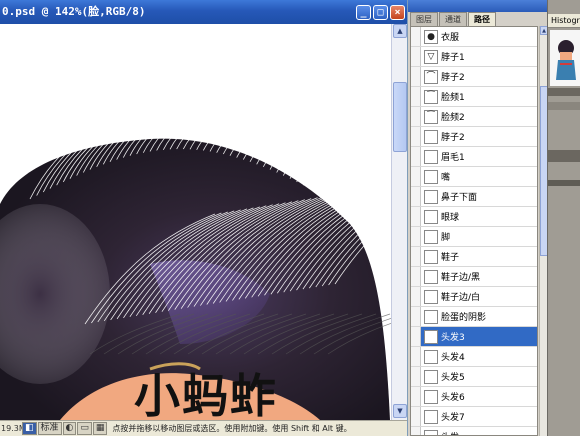 The width and height of the screenshot is (580, 436). What do you see at coordinates (474, 417) in the screenshot?
I see `layer-row: 头发7` at bounding box center [474, 417].